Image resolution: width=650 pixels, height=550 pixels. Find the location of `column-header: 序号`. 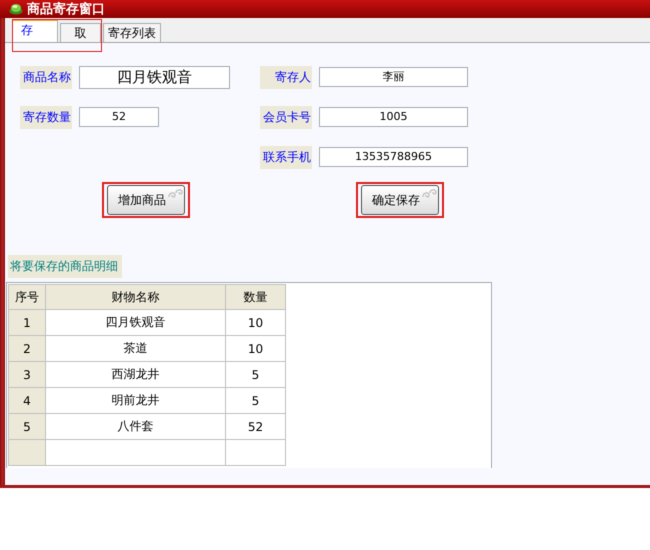

column-header: 序号 is located at coordinates (27, 297).